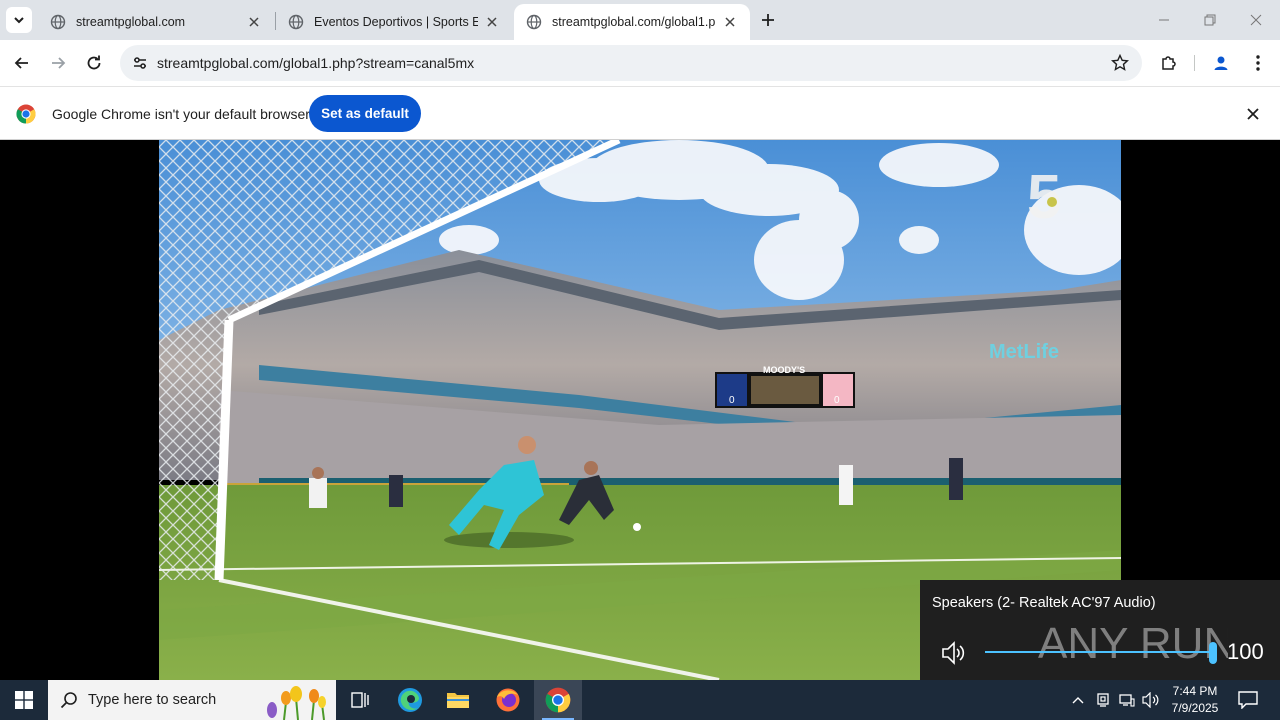 This screenshot has width=1280, height=720. What do you see at coordinates (1151, 700) in the screenshot?
I see `volume-tray-icon` at bounding box center [1151, 700].